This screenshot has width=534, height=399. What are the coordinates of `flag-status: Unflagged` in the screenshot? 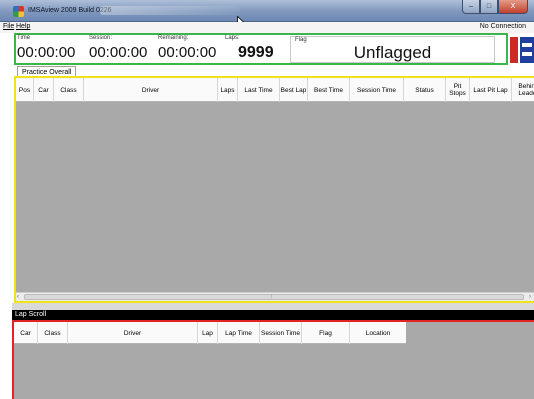 It's located at (392, 52).